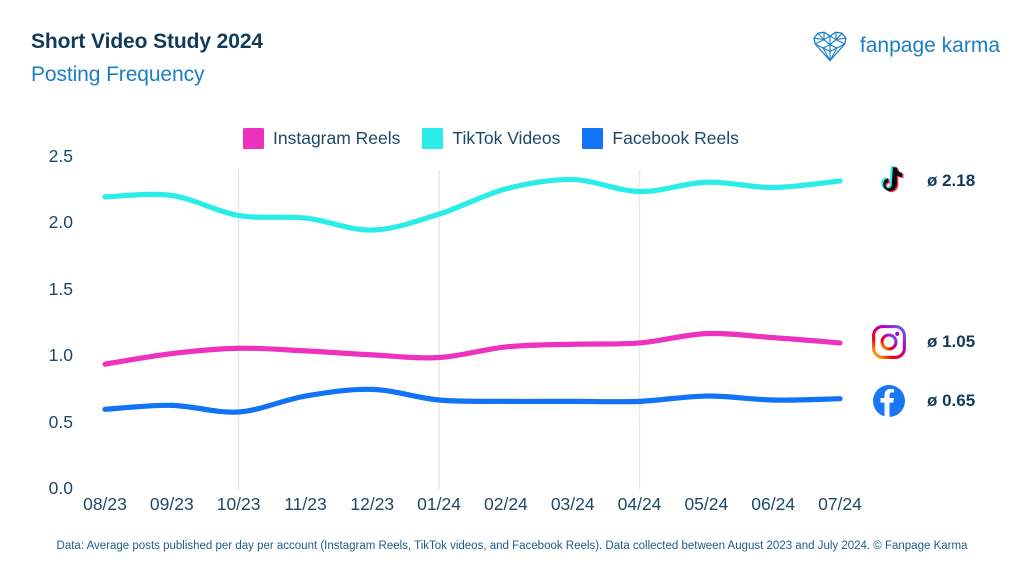 This screenshot has height=576, width=1024. Describe the element at coordinates (923, 181) in the screenshot. I see `series-annotation-tiktok: ø 2.18` at that location.